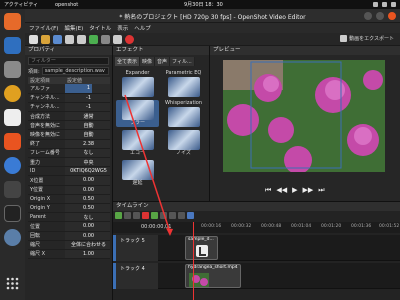  I want to click on table-row: 映像を無効に 自動, so click(69, 134).